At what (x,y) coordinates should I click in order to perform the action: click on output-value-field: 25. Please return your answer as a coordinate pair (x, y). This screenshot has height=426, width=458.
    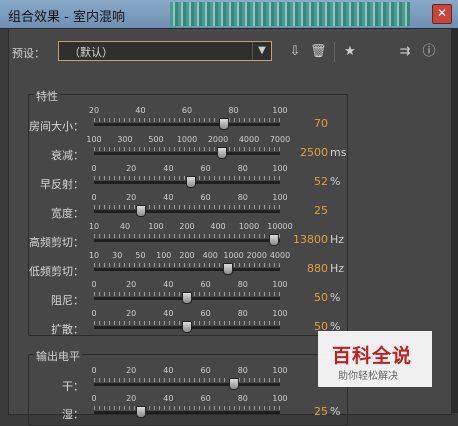
    Looking at the image, I should click on (307, 411).